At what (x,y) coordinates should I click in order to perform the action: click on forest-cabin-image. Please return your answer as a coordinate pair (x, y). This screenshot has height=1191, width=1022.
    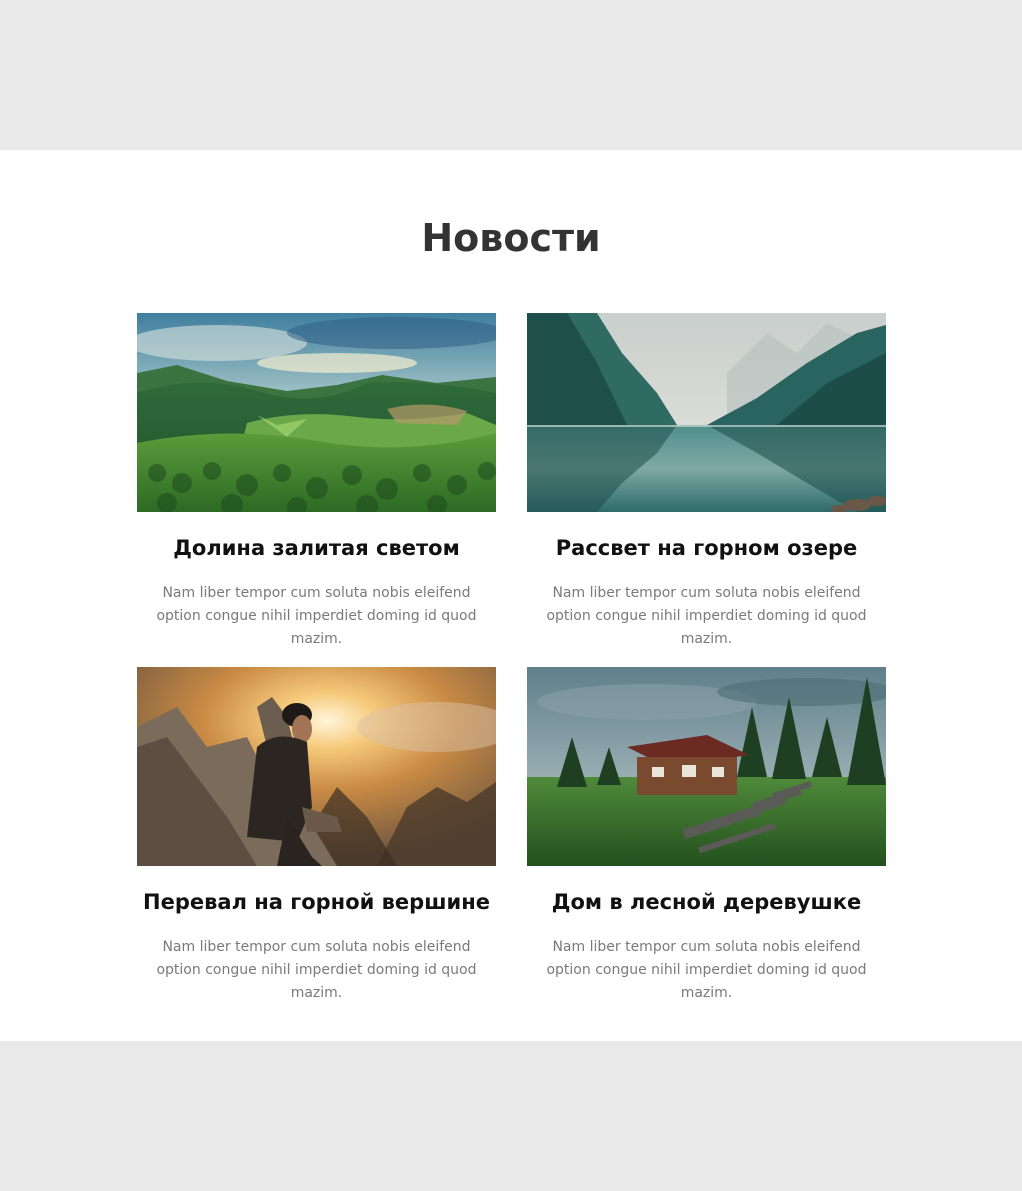
    Looking at the image, I should click on (706, 766).